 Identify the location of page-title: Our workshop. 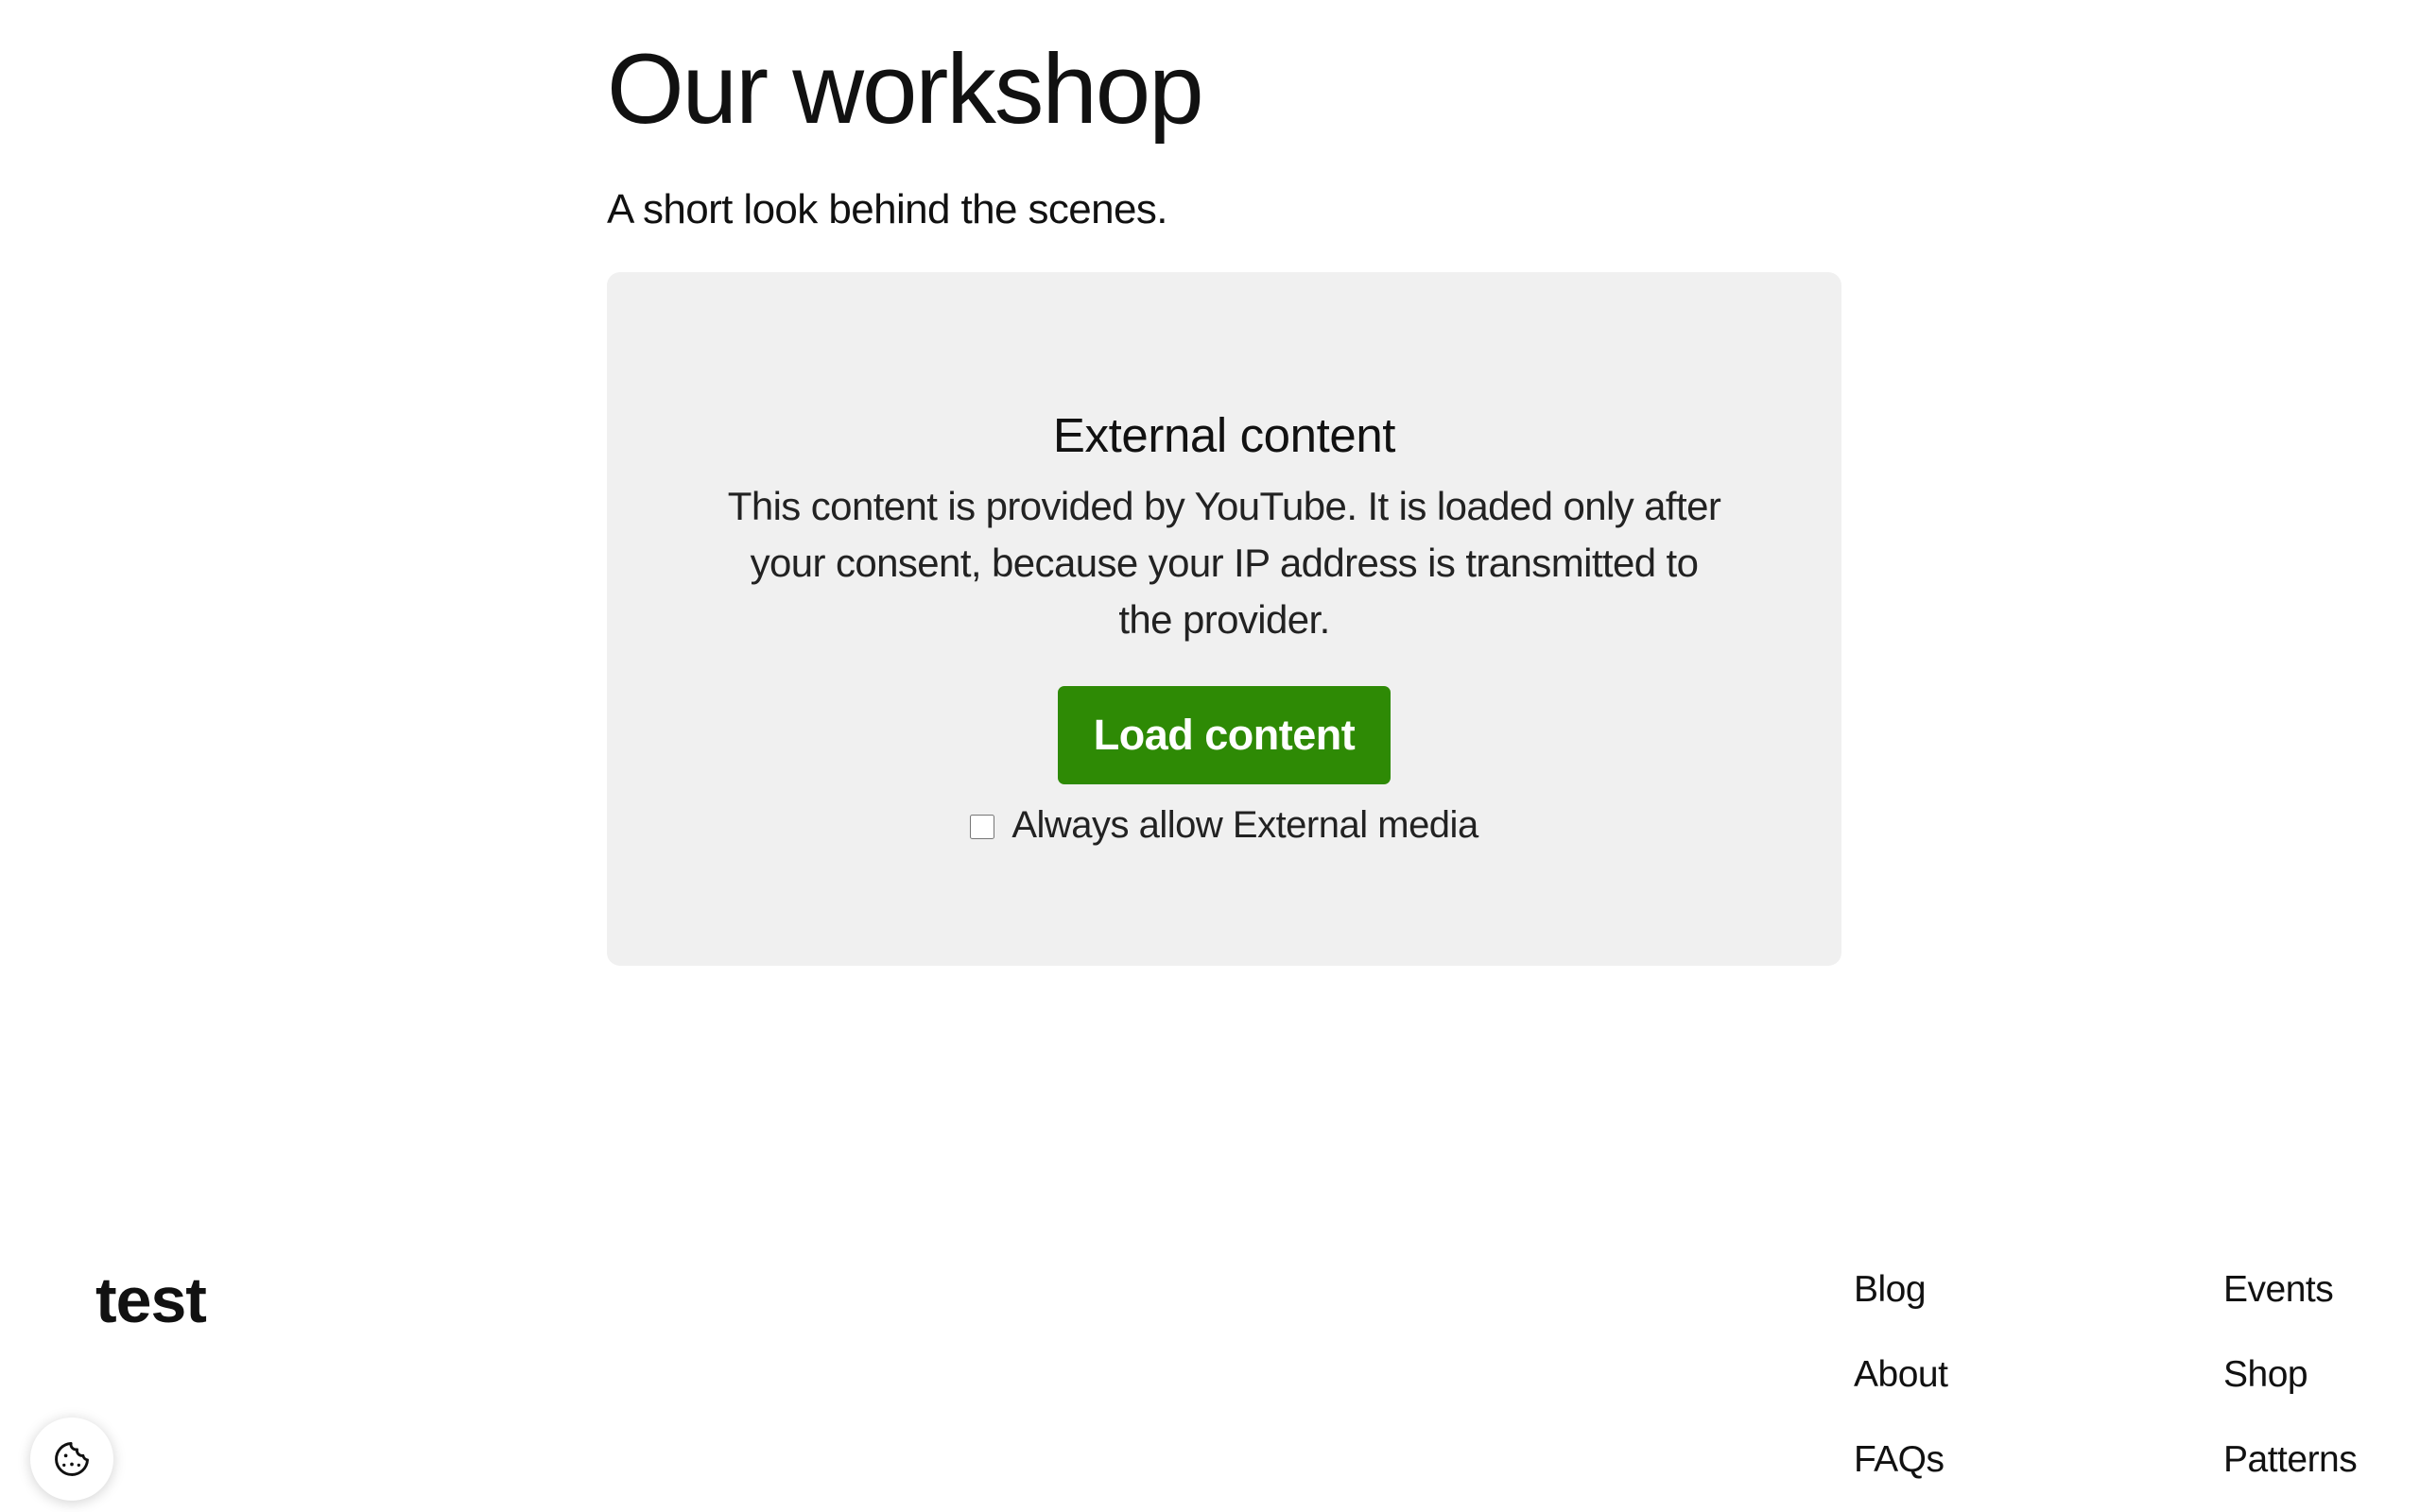
(906, 89).